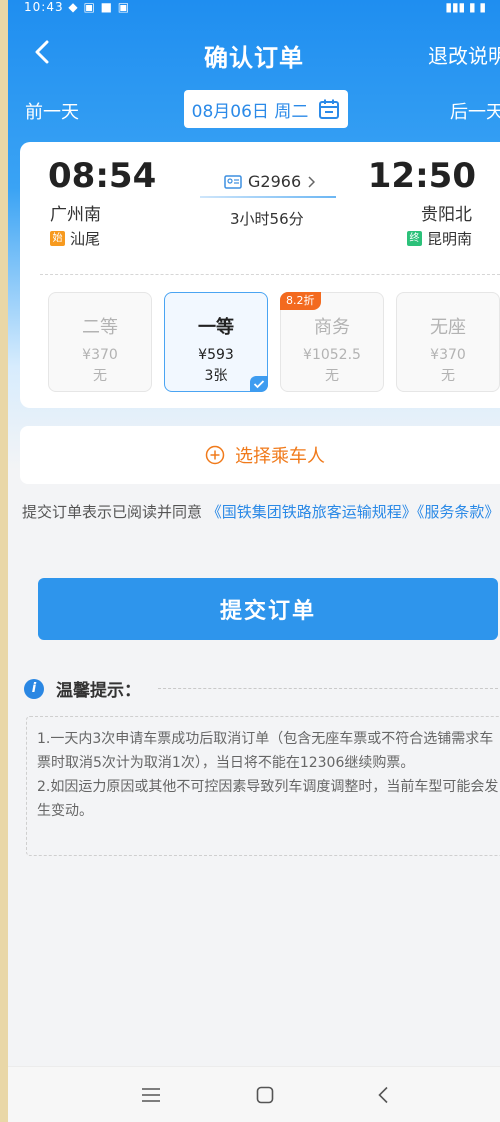 This screenshot has height=1122, width=500. Describe the element at coordinates (421, 176) in the screenshot. I see `arrival-time: 12:50` at that location.